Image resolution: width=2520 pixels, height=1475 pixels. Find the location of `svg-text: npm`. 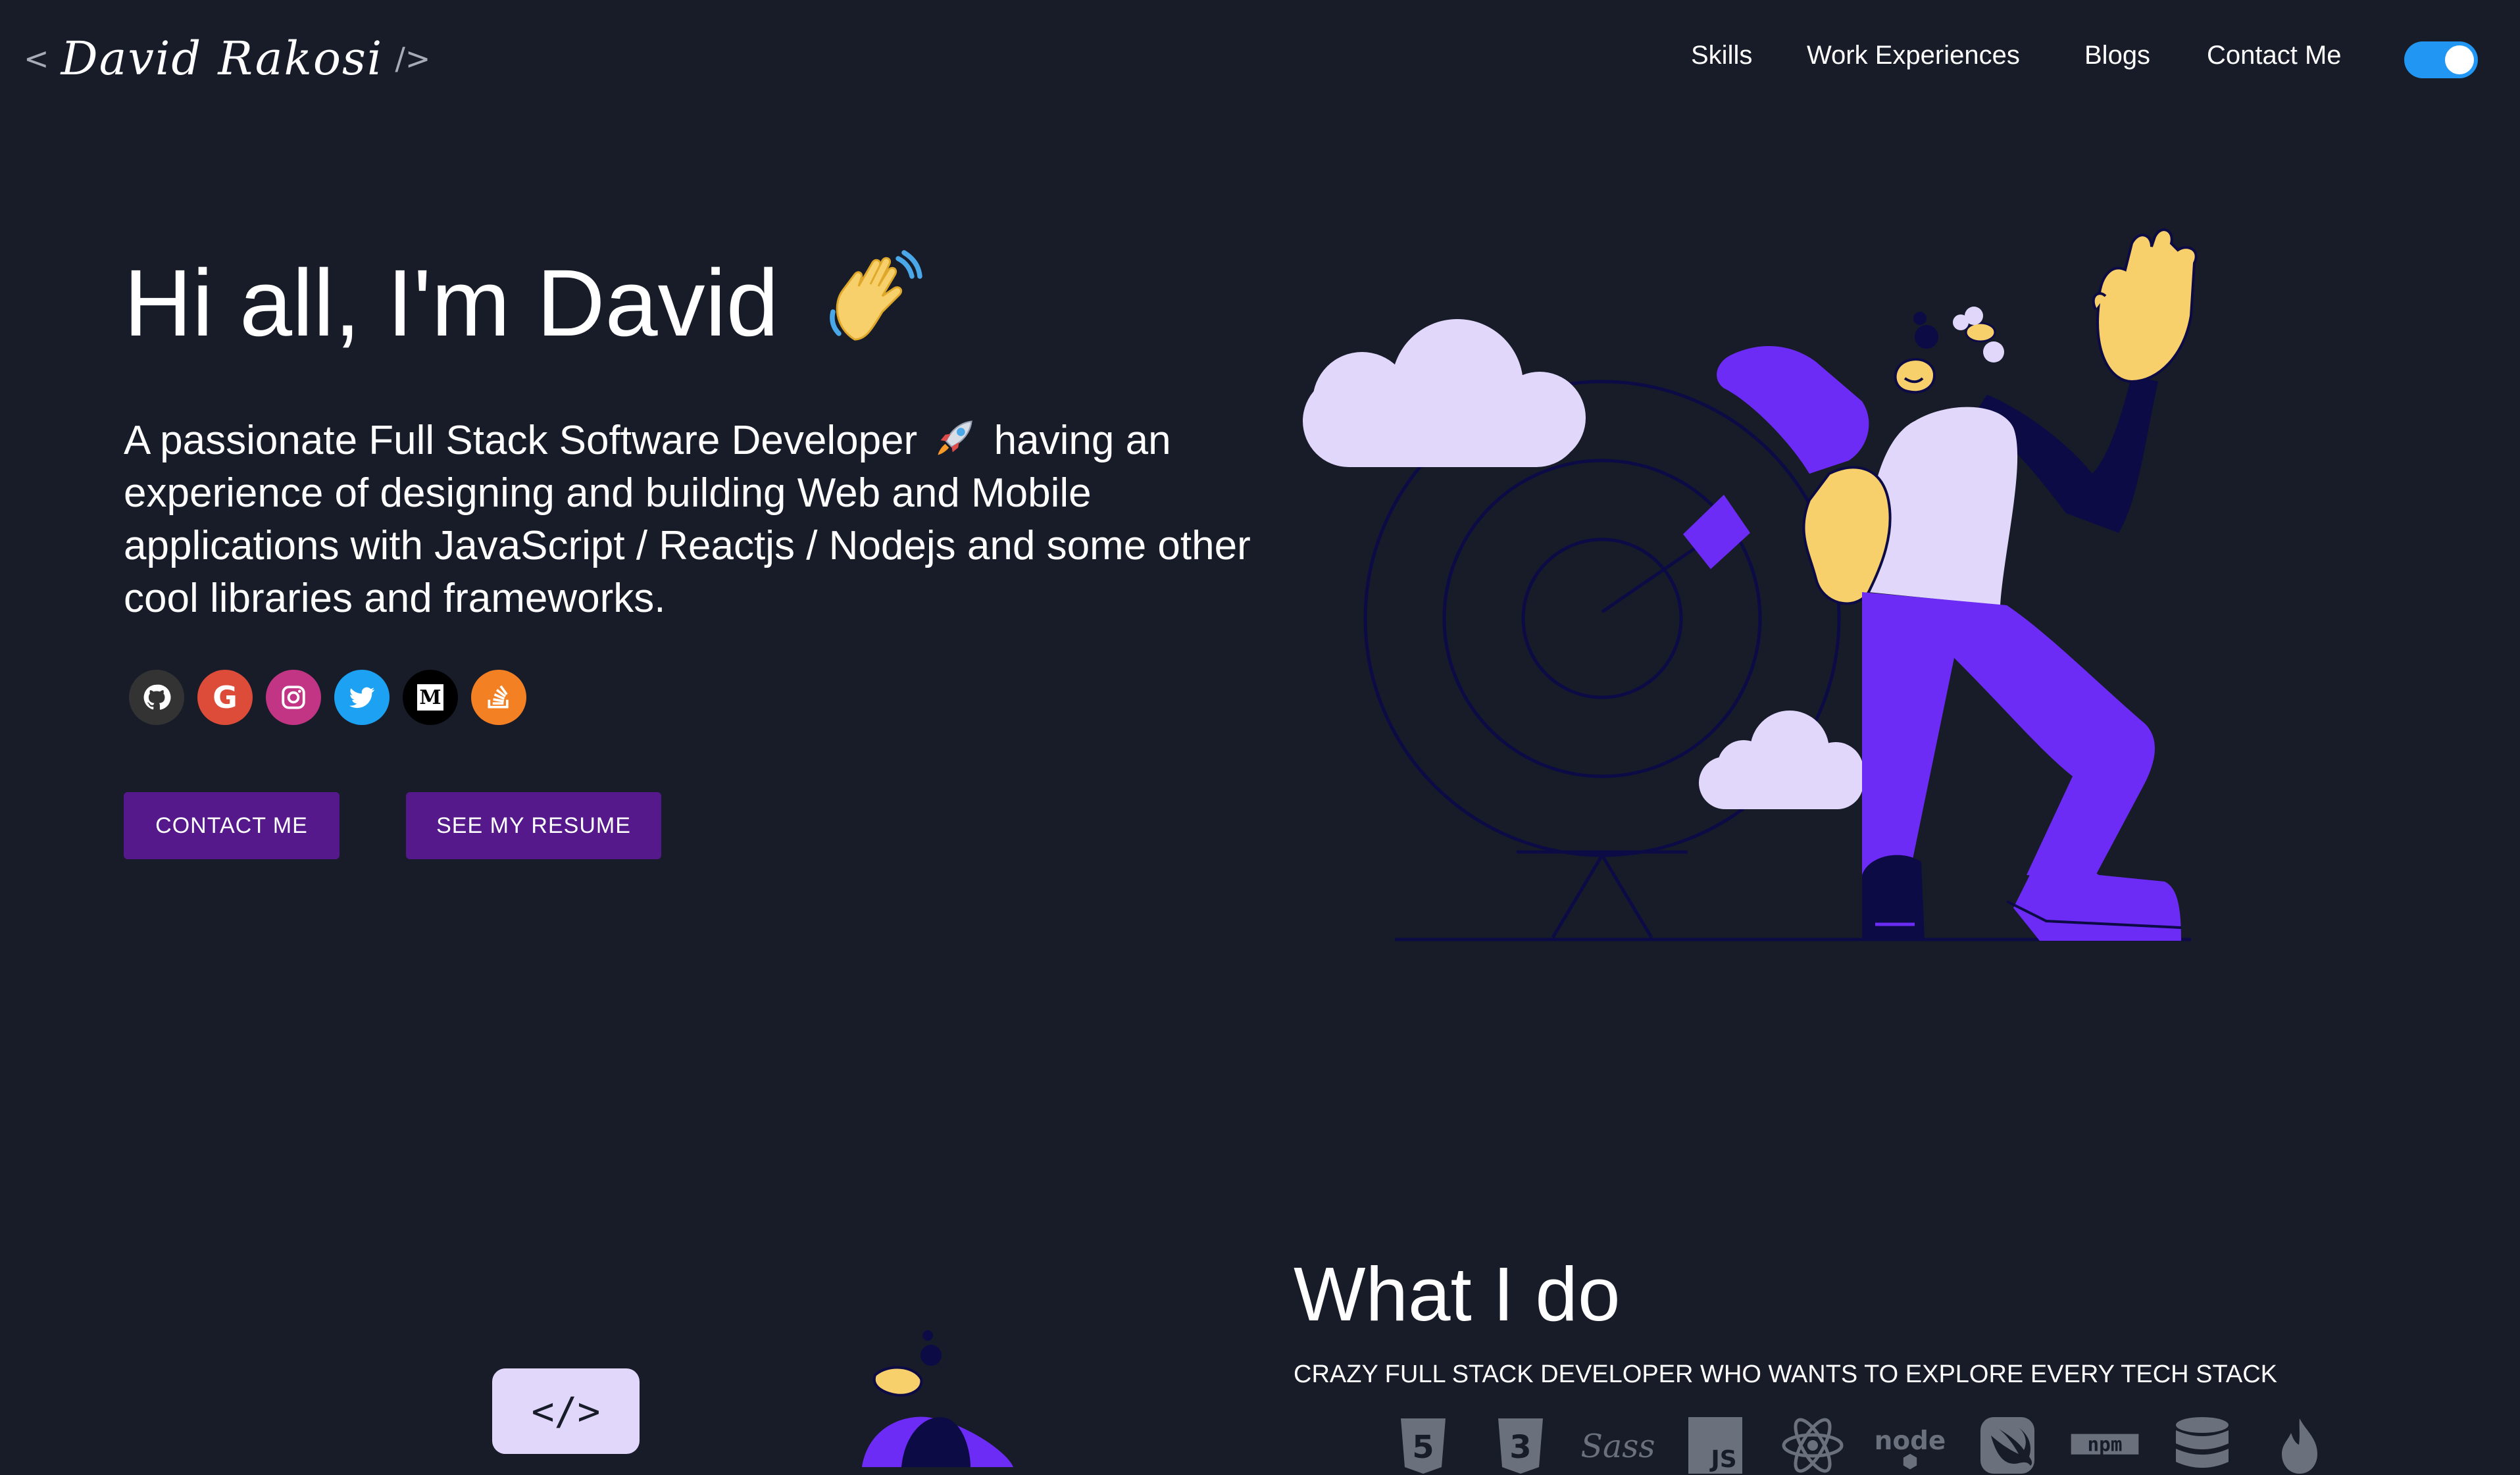

svg-text: npm is located at coordinates (2105, 1444).